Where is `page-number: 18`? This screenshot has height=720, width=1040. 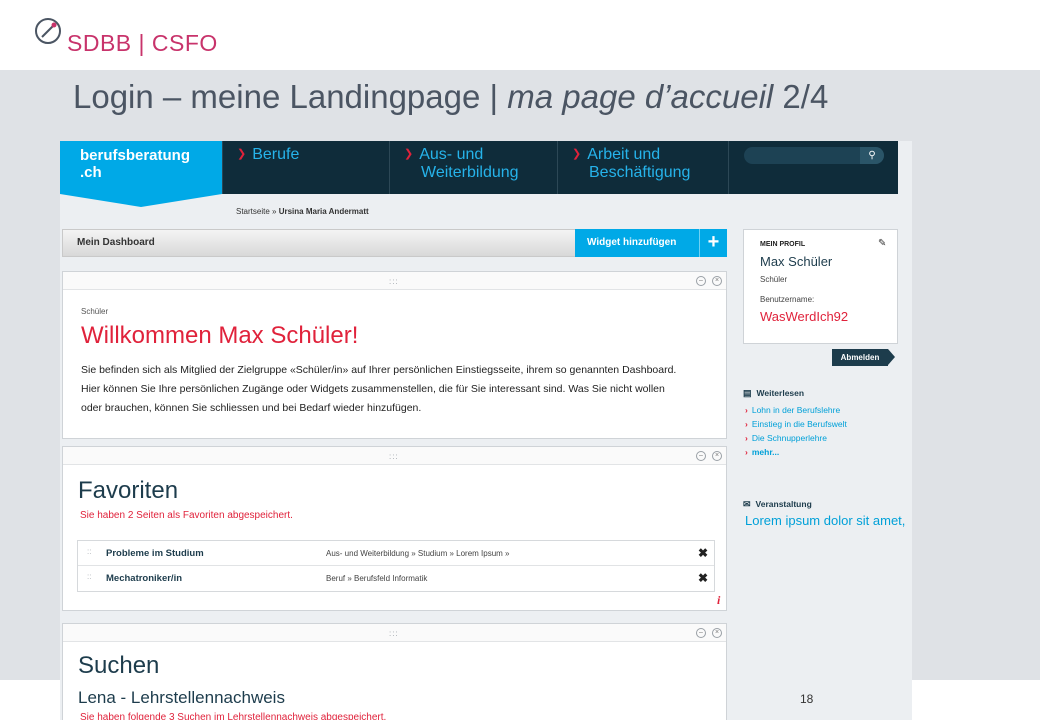 page-number: 18 is located at coordinates (807, 699).